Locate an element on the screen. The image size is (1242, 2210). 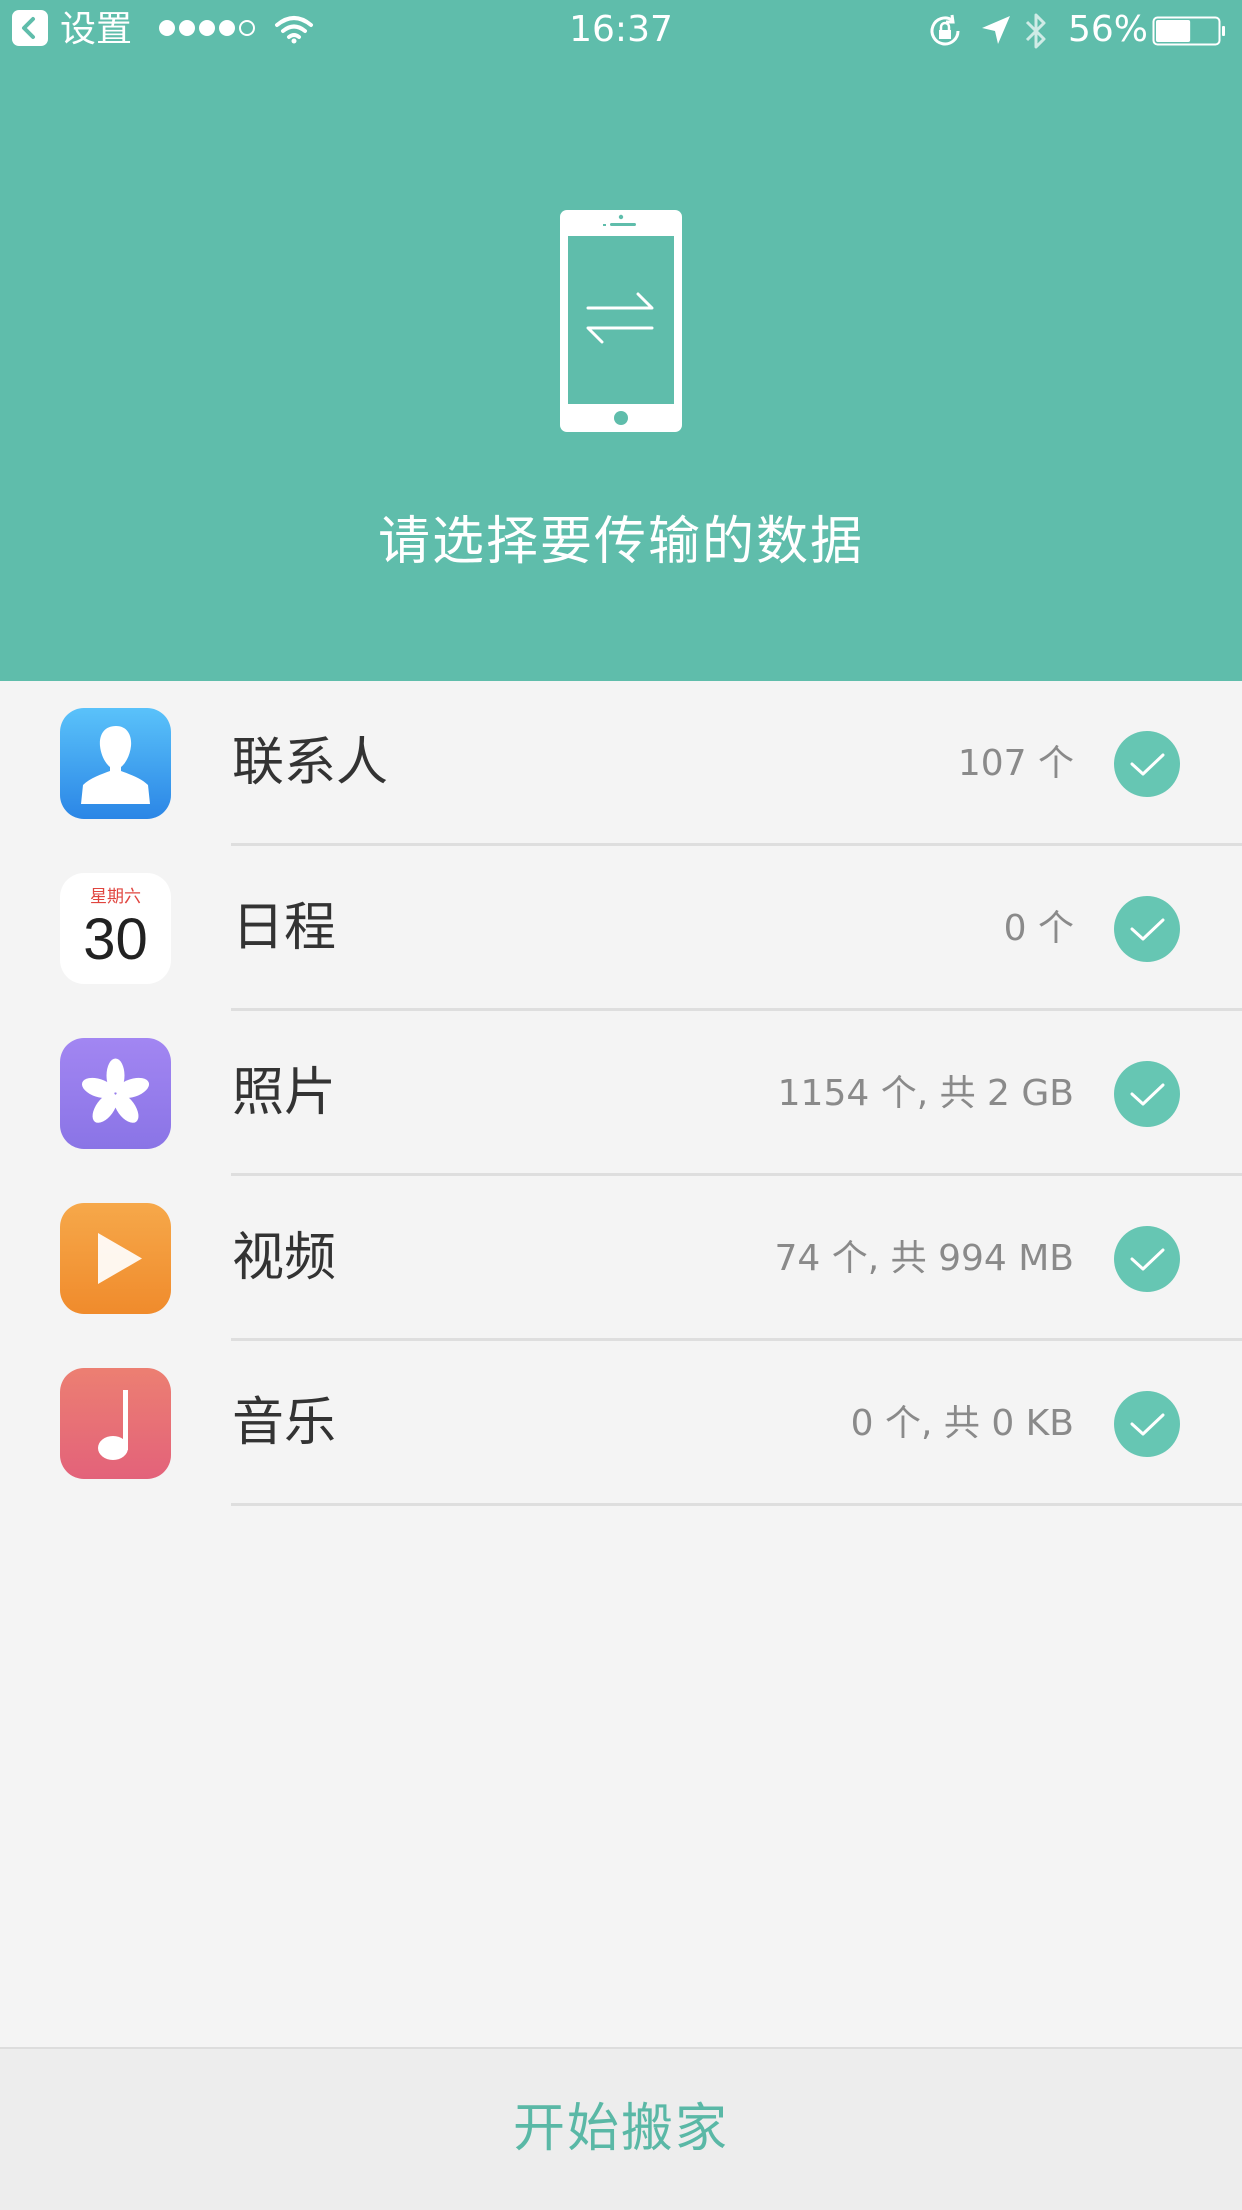
calendar-weekday: 星期六 is located at coordinates (115, 897).